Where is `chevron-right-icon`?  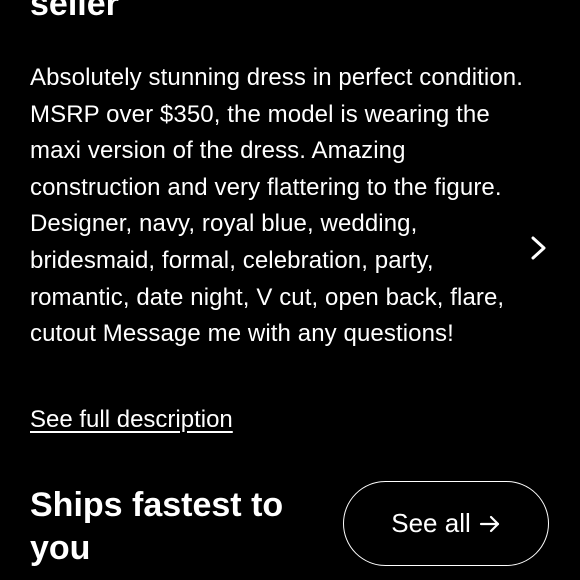
chevron-right-icon is located at coordinates (539, 248).